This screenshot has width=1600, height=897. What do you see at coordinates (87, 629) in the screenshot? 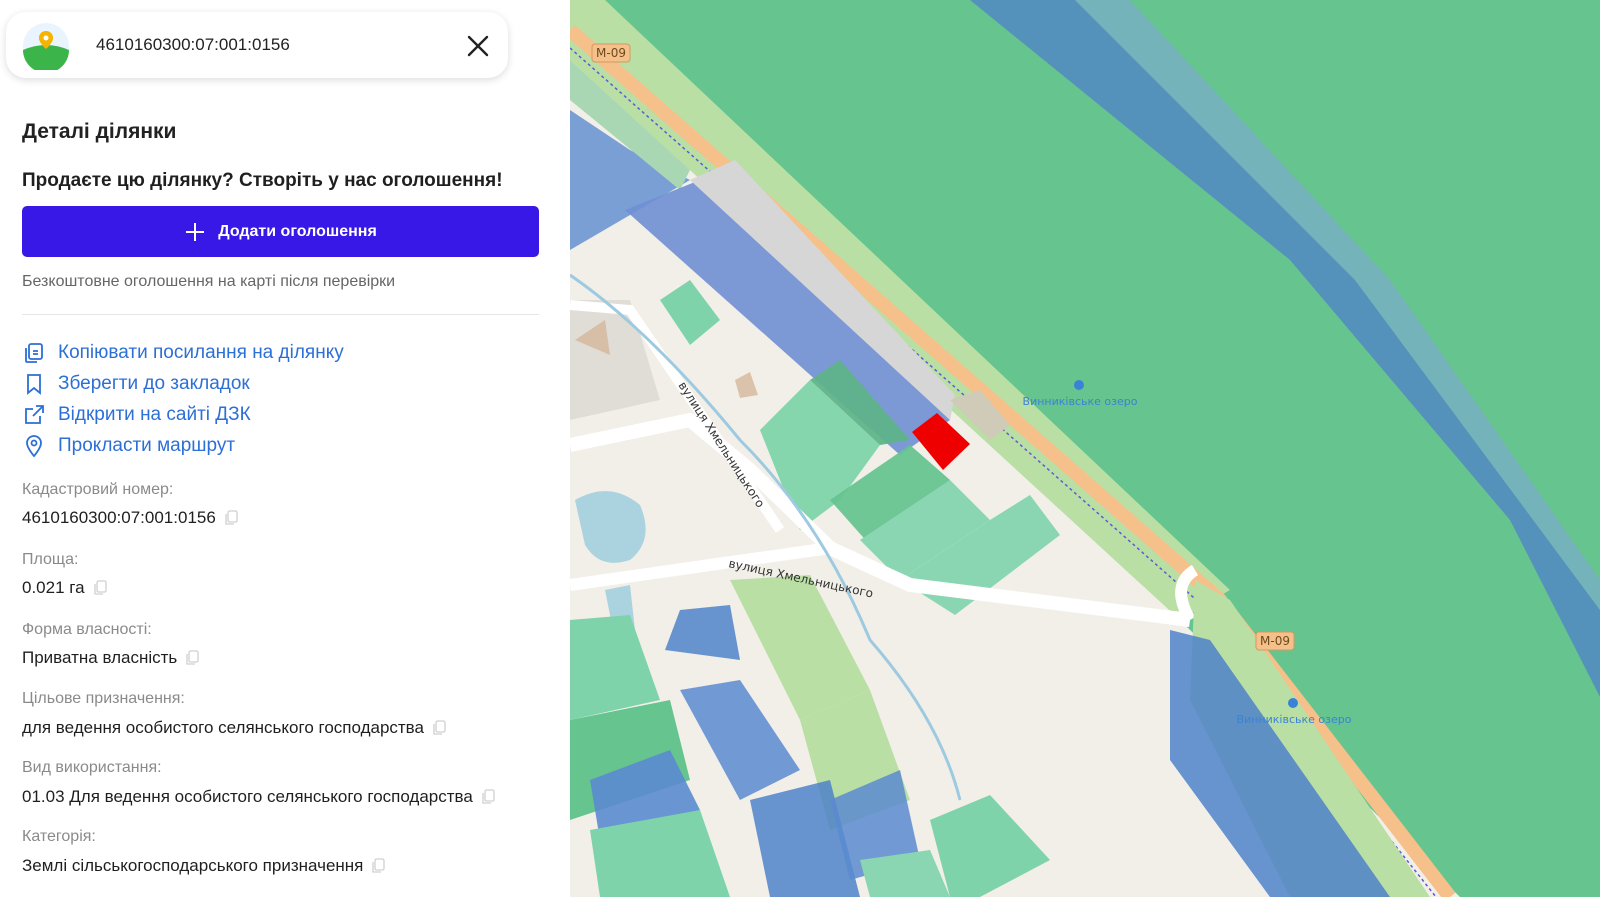
I see `ownership-label: Форма власності:` at bounding box center [87, 629].